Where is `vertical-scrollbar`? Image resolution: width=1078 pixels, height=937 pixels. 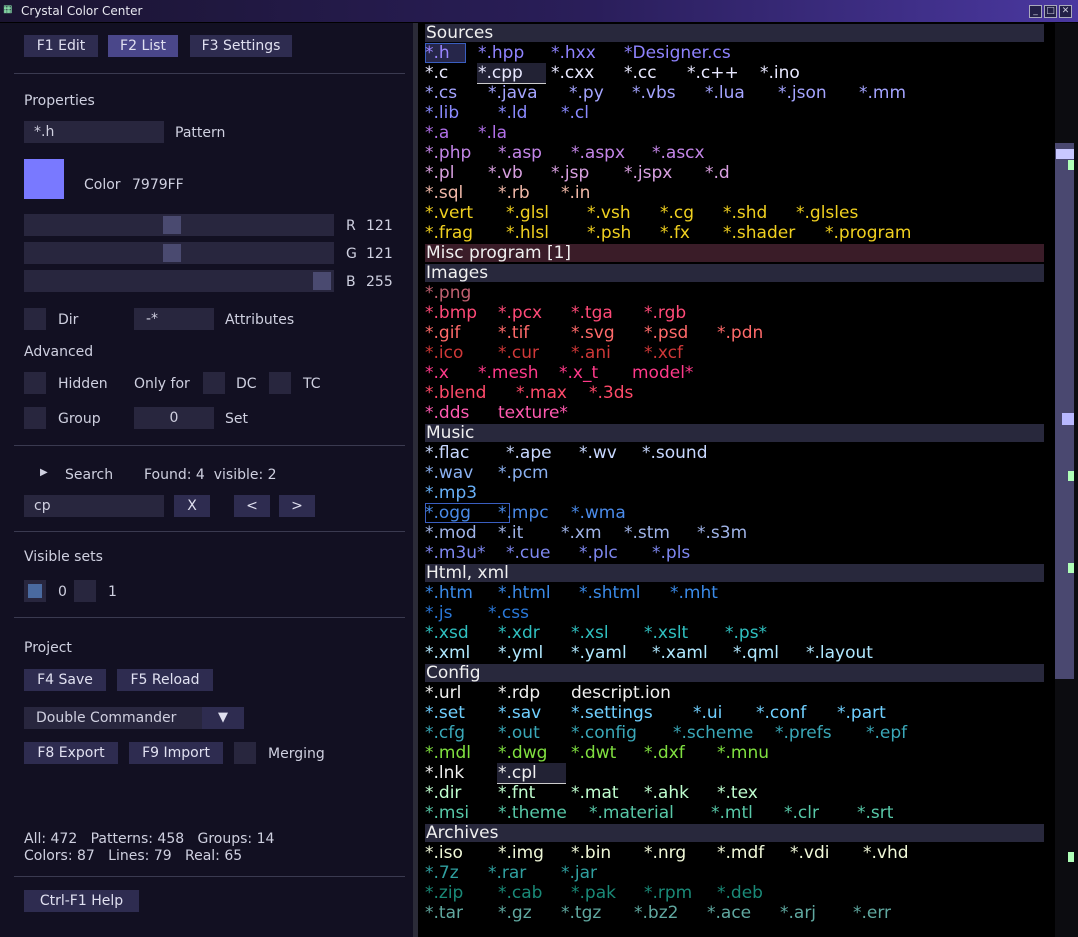
vertical-scrollbar is located at coordinates (1066, 480).